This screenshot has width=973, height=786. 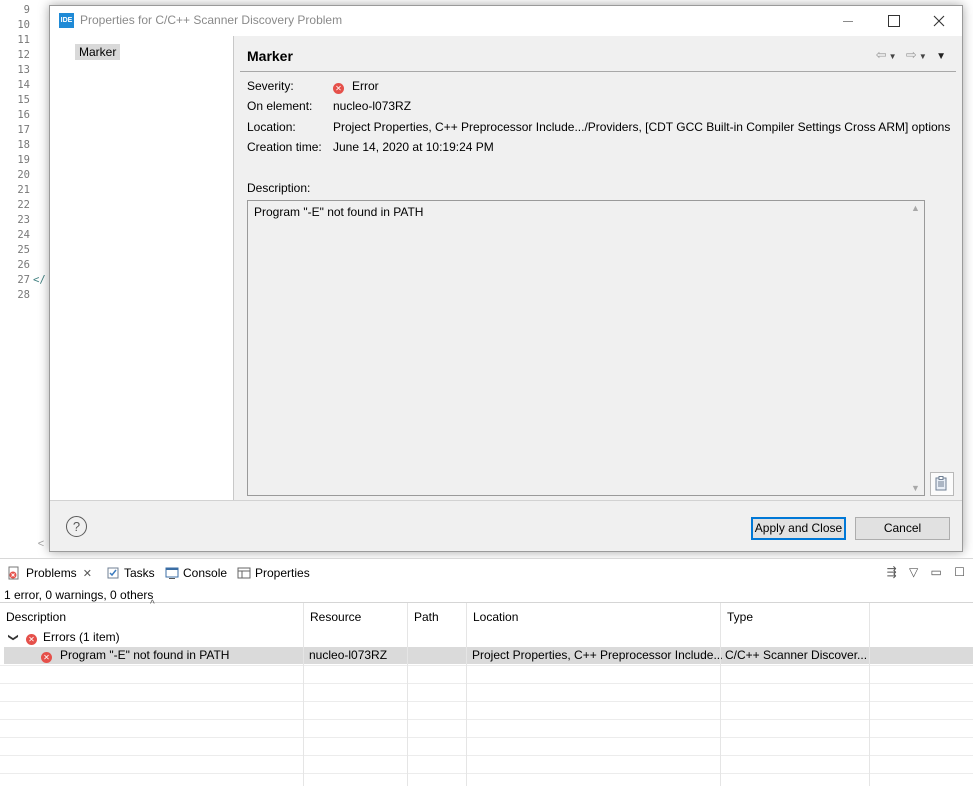 I want to click on cell-description: Program "-E" not found in PATH, so click(x=145, y=655).